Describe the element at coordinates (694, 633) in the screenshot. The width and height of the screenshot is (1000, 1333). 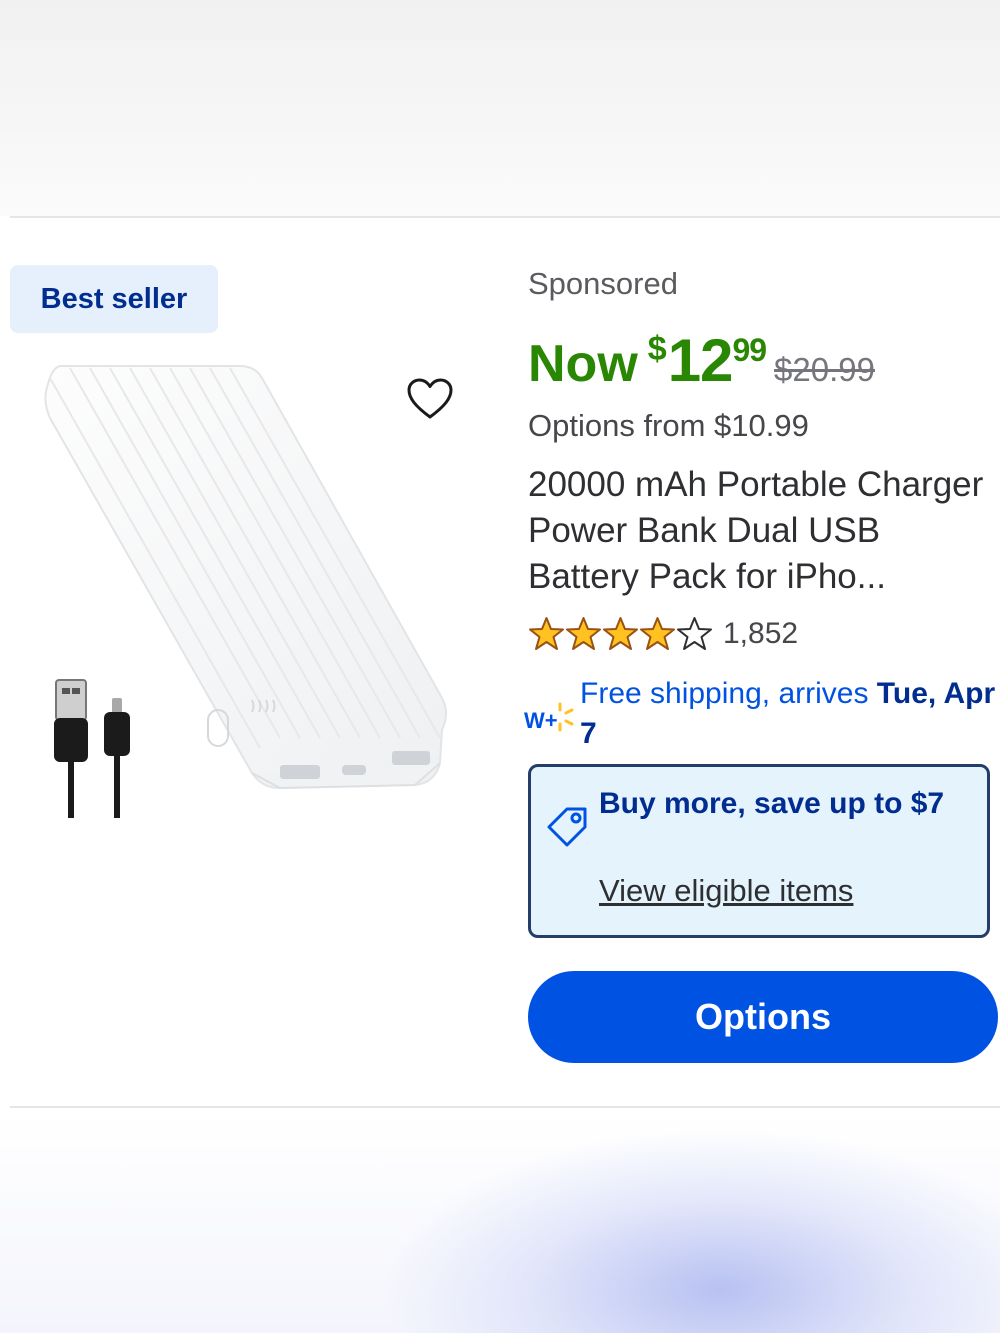
I see `star-empty-icon` at that location.